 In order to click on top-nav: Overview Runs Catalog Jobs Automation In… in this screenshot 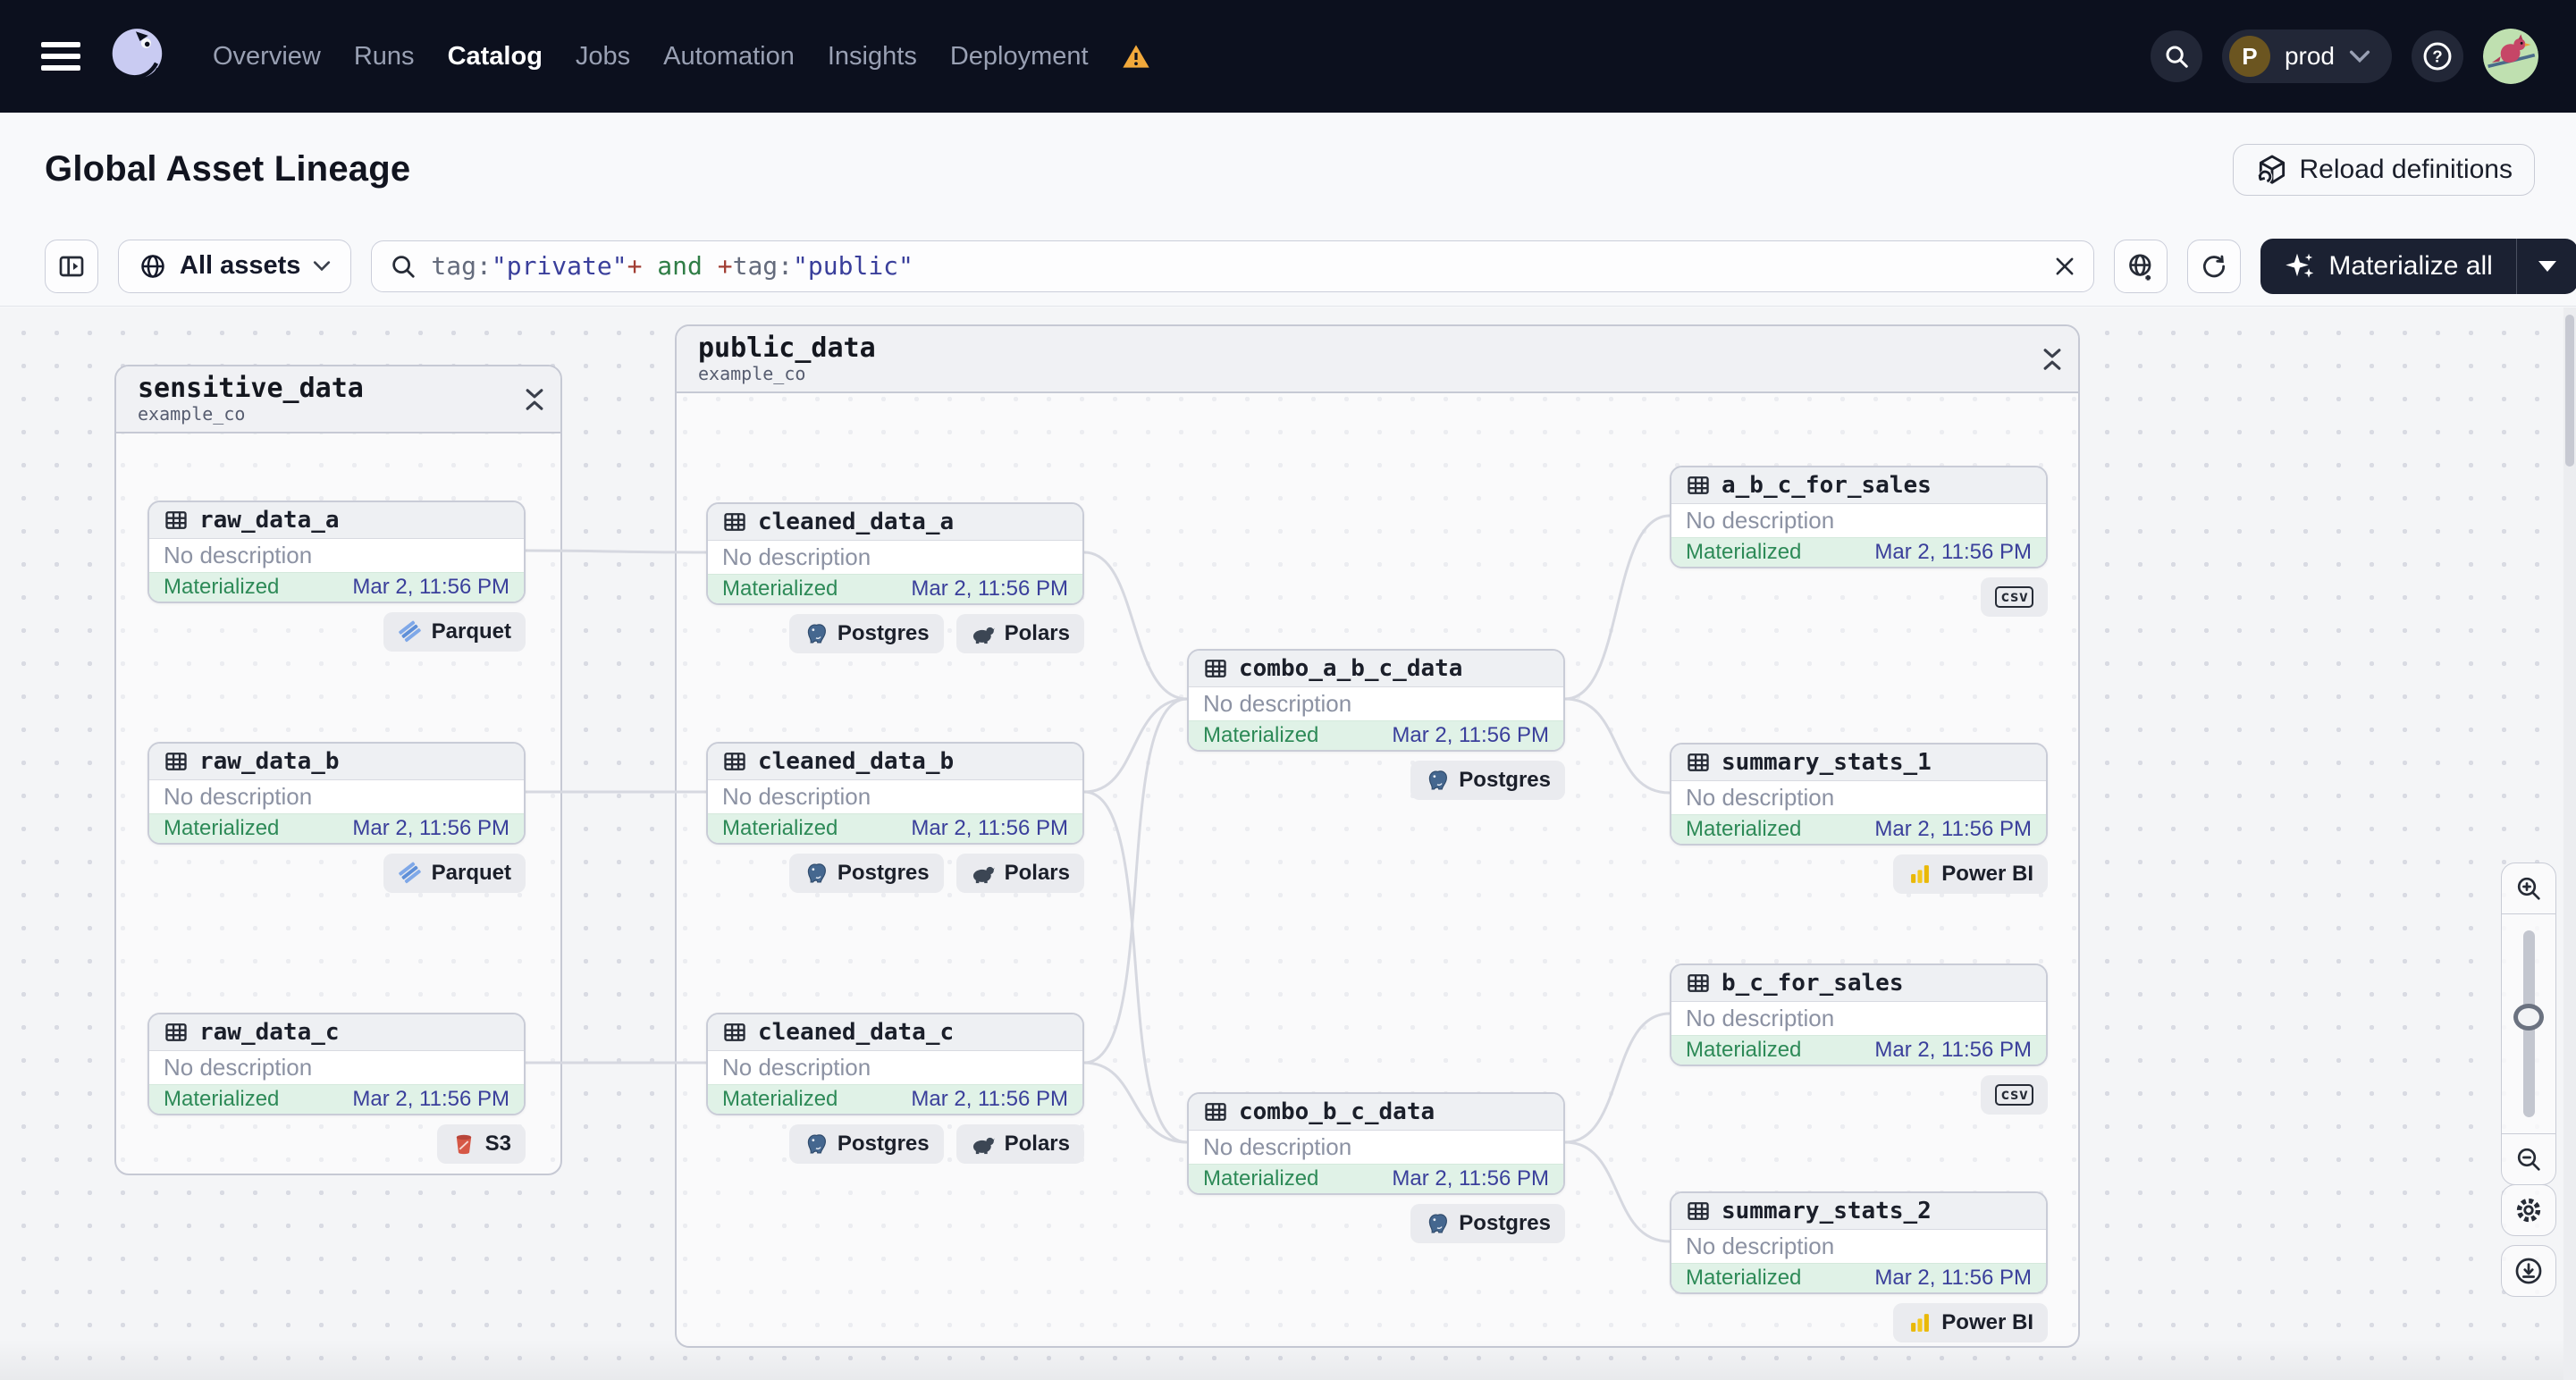, I will do `click(1288, 56)`.